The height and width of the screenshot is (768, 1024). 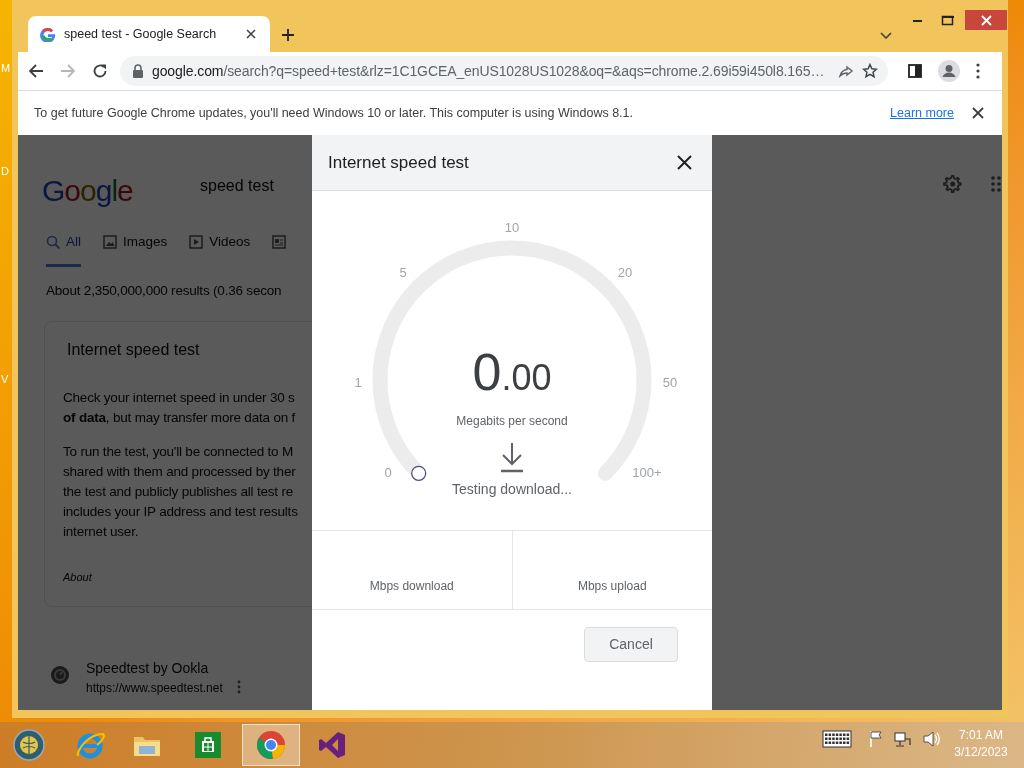 I want to click on settings-icon, so click(x=952, y=184).